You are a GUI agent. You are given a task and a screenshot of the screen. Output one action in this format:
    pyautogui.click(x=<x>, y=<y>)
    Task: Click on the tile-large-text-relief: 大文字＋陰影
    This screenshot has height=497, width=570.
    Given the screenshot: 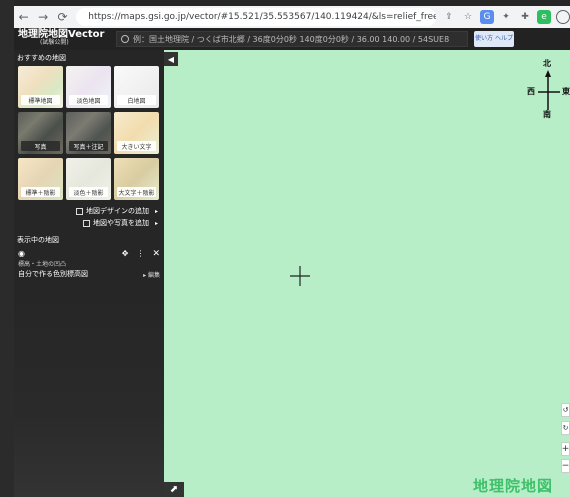 What is the action you would take?
    pyautogui.click(x=136, y=179)
    